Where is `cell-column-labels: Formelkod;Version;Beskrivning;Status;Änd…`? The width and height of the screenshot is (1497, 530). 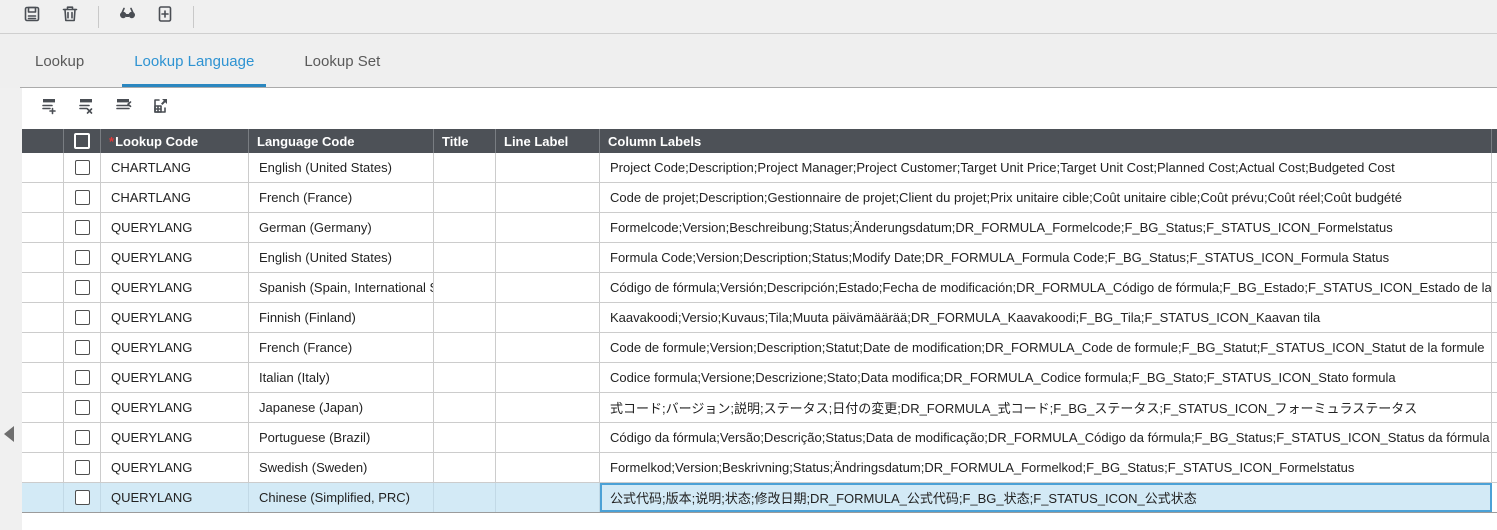
cell-column-labels: Formelkod;Version;Beskrivning;Status;Änd… is located at coordinates (1046, 467).